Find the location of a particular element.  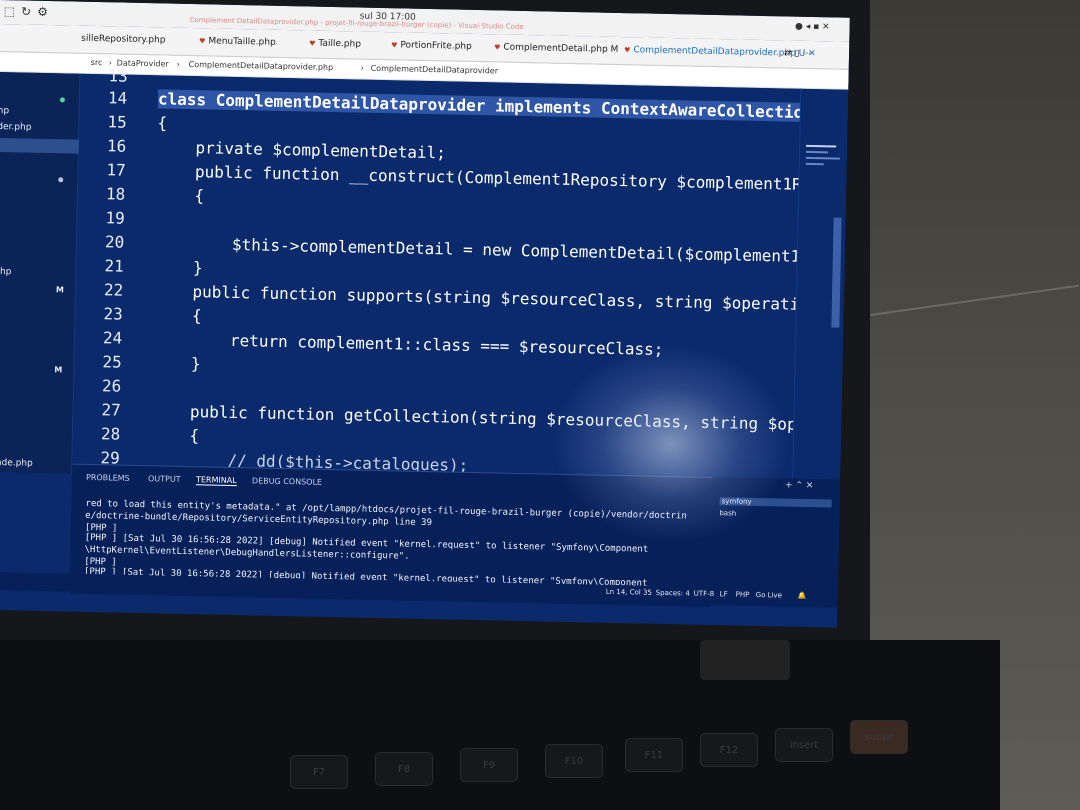

line-number: 23 is located at coordinates (113, 314).